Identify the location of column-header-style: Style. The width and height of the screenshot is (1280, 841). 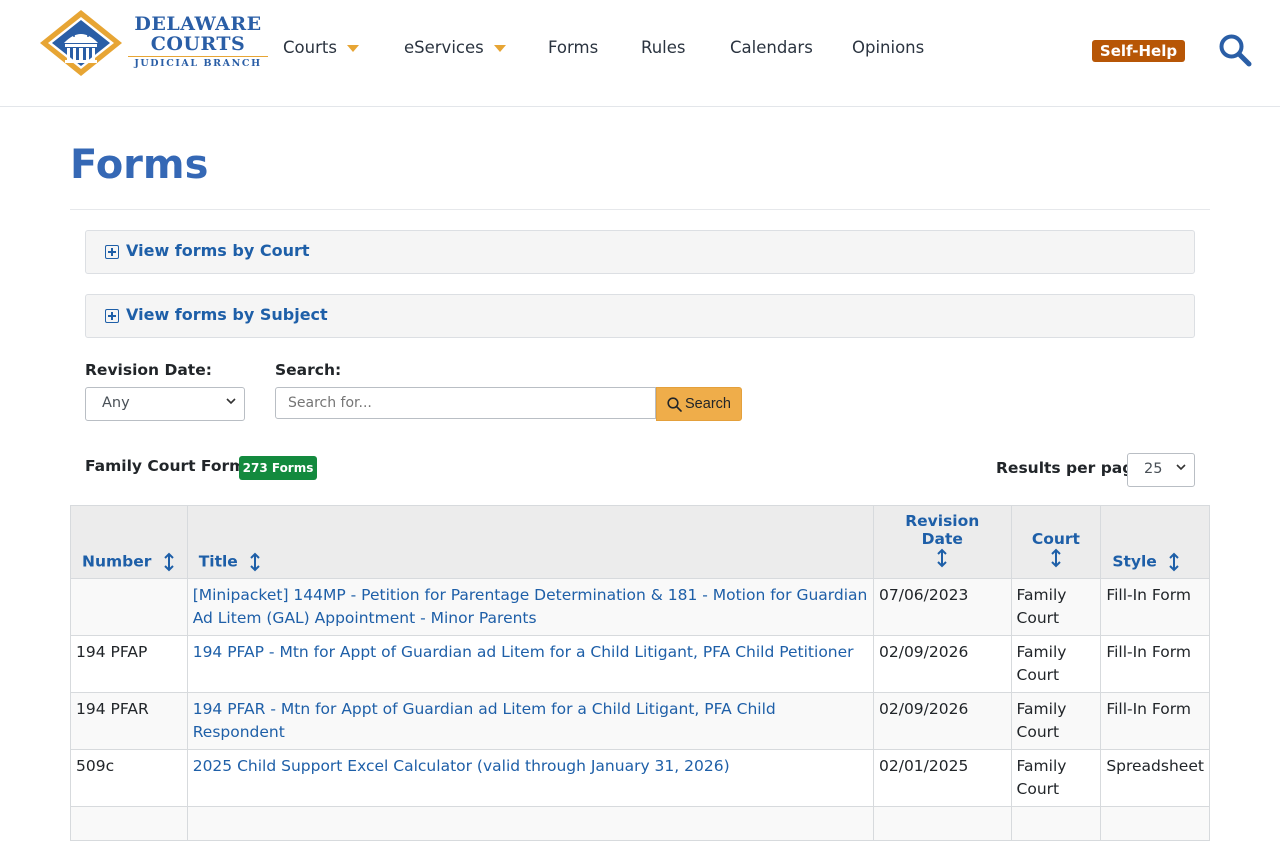
(1155, 542).